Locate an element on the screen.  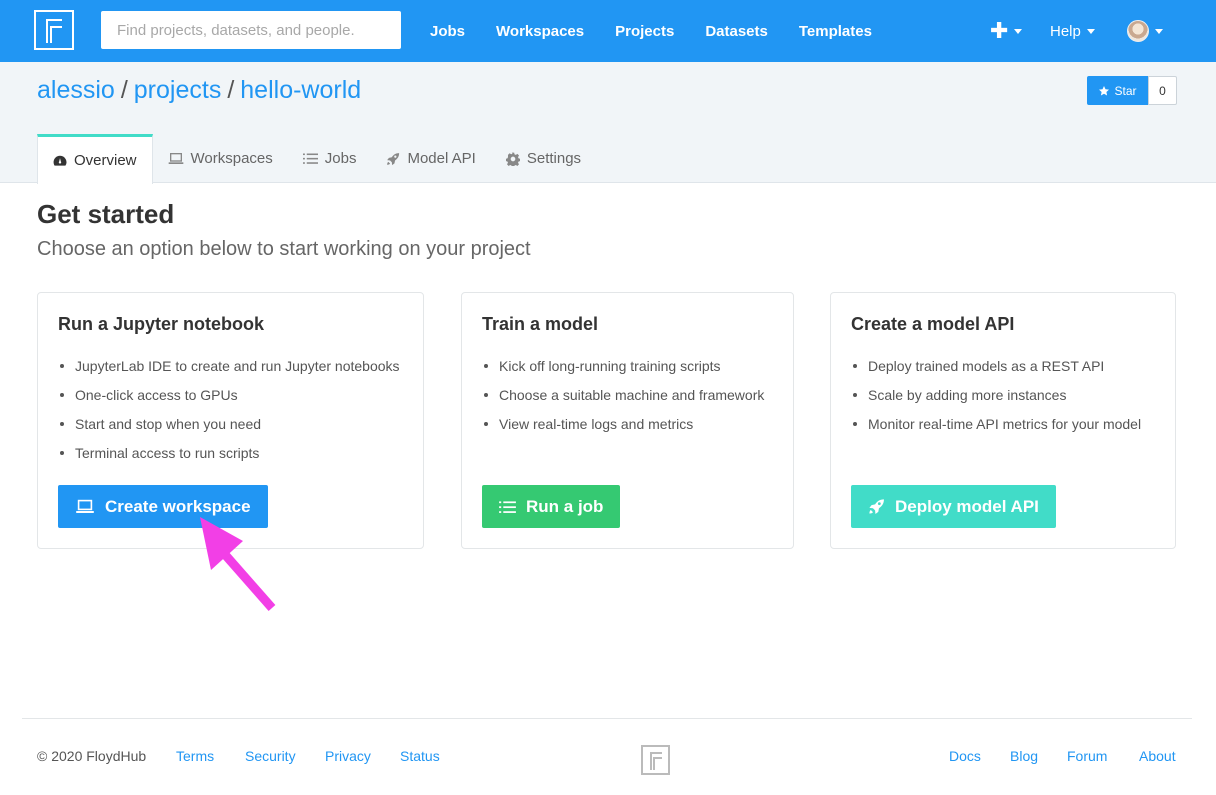
user-menu-button is located at coordinates (1145, 31).